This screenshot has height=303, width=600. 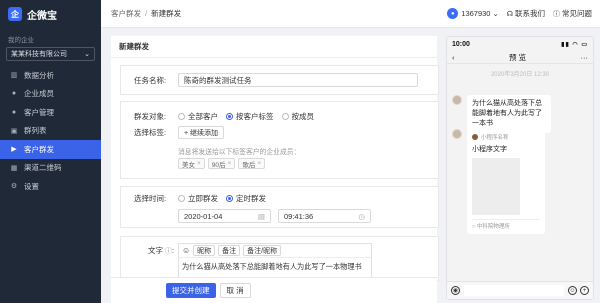 I want to click on tag-hint: 消息将发送给以下标签客户的企业成员：, so click(x=239, y=152).